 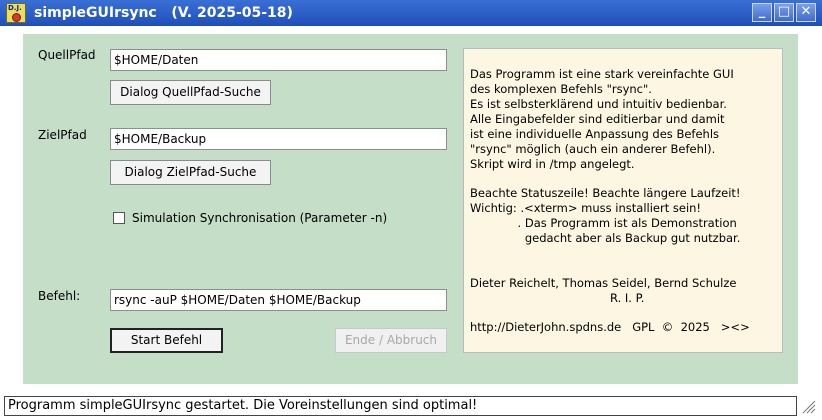 I want to click on target-dialog-button: Dialog ZielPfad-Suche, so click(x=190, y=172).